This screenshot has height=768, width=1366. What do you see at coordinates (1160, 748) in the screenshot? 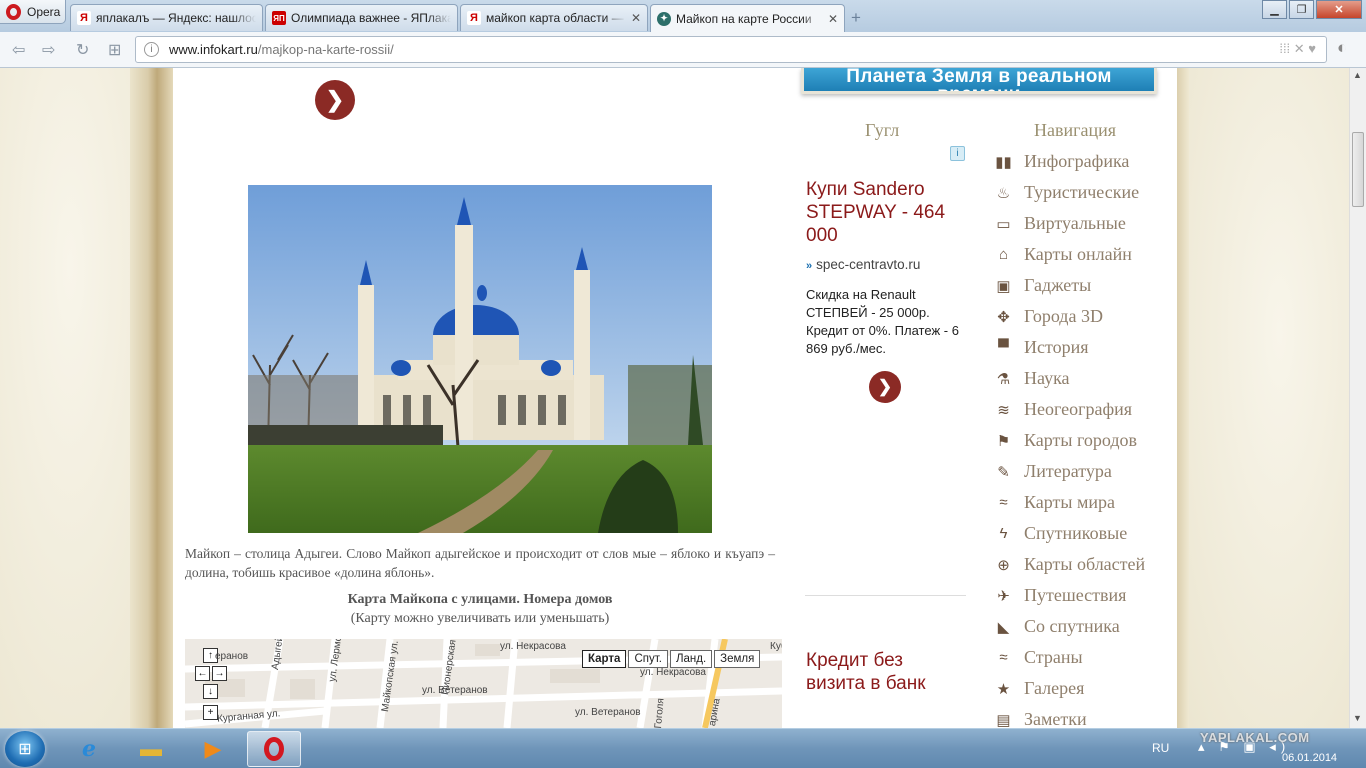
I see `language-indicator: RU` at bounding box center [1160, 748].